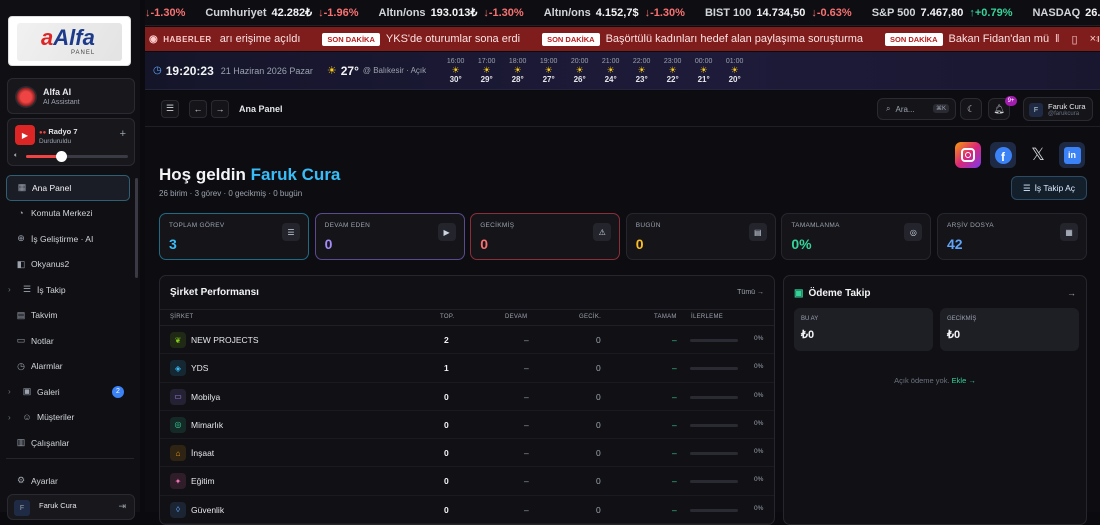  I want to click on alfa-panel-logo: aAlfa PANEL, so click(69, 41).